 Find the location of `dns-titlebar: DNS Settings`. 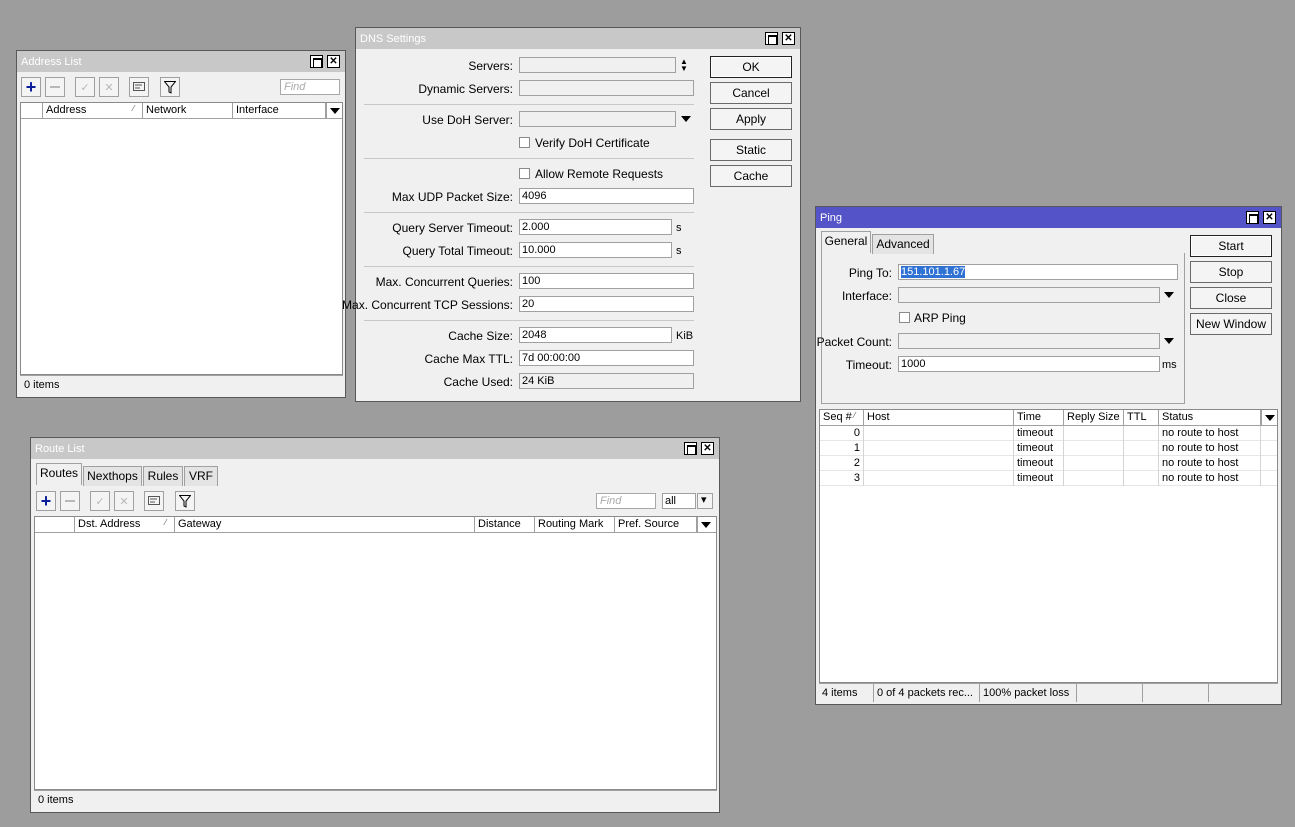

dns-titlebar: DNS Settings is located at coordinates (578, 38).